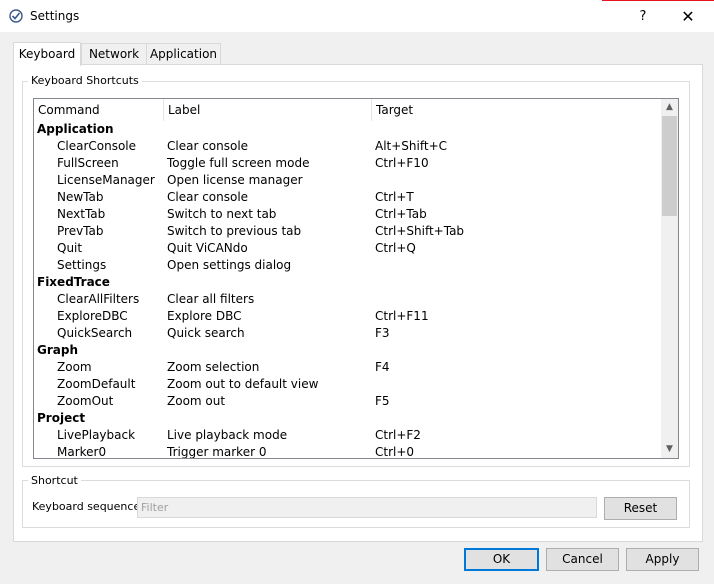 The image size is (714, 584). I want to click on command-cell: Settings, so click(82, 265).